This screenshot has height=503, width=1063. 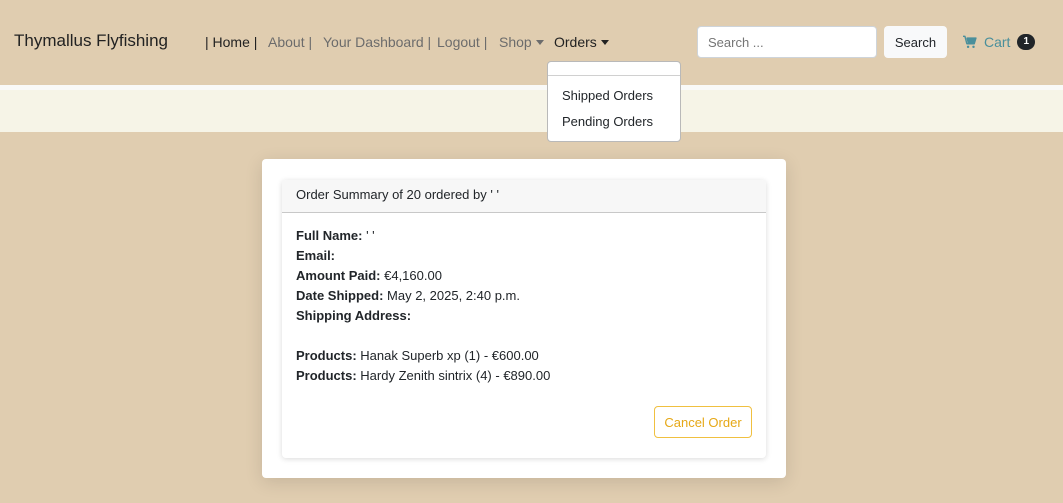 I want to click on orders-dropdown-menu: Shipped Orders Pending Orders, so click(x=614, y=101).